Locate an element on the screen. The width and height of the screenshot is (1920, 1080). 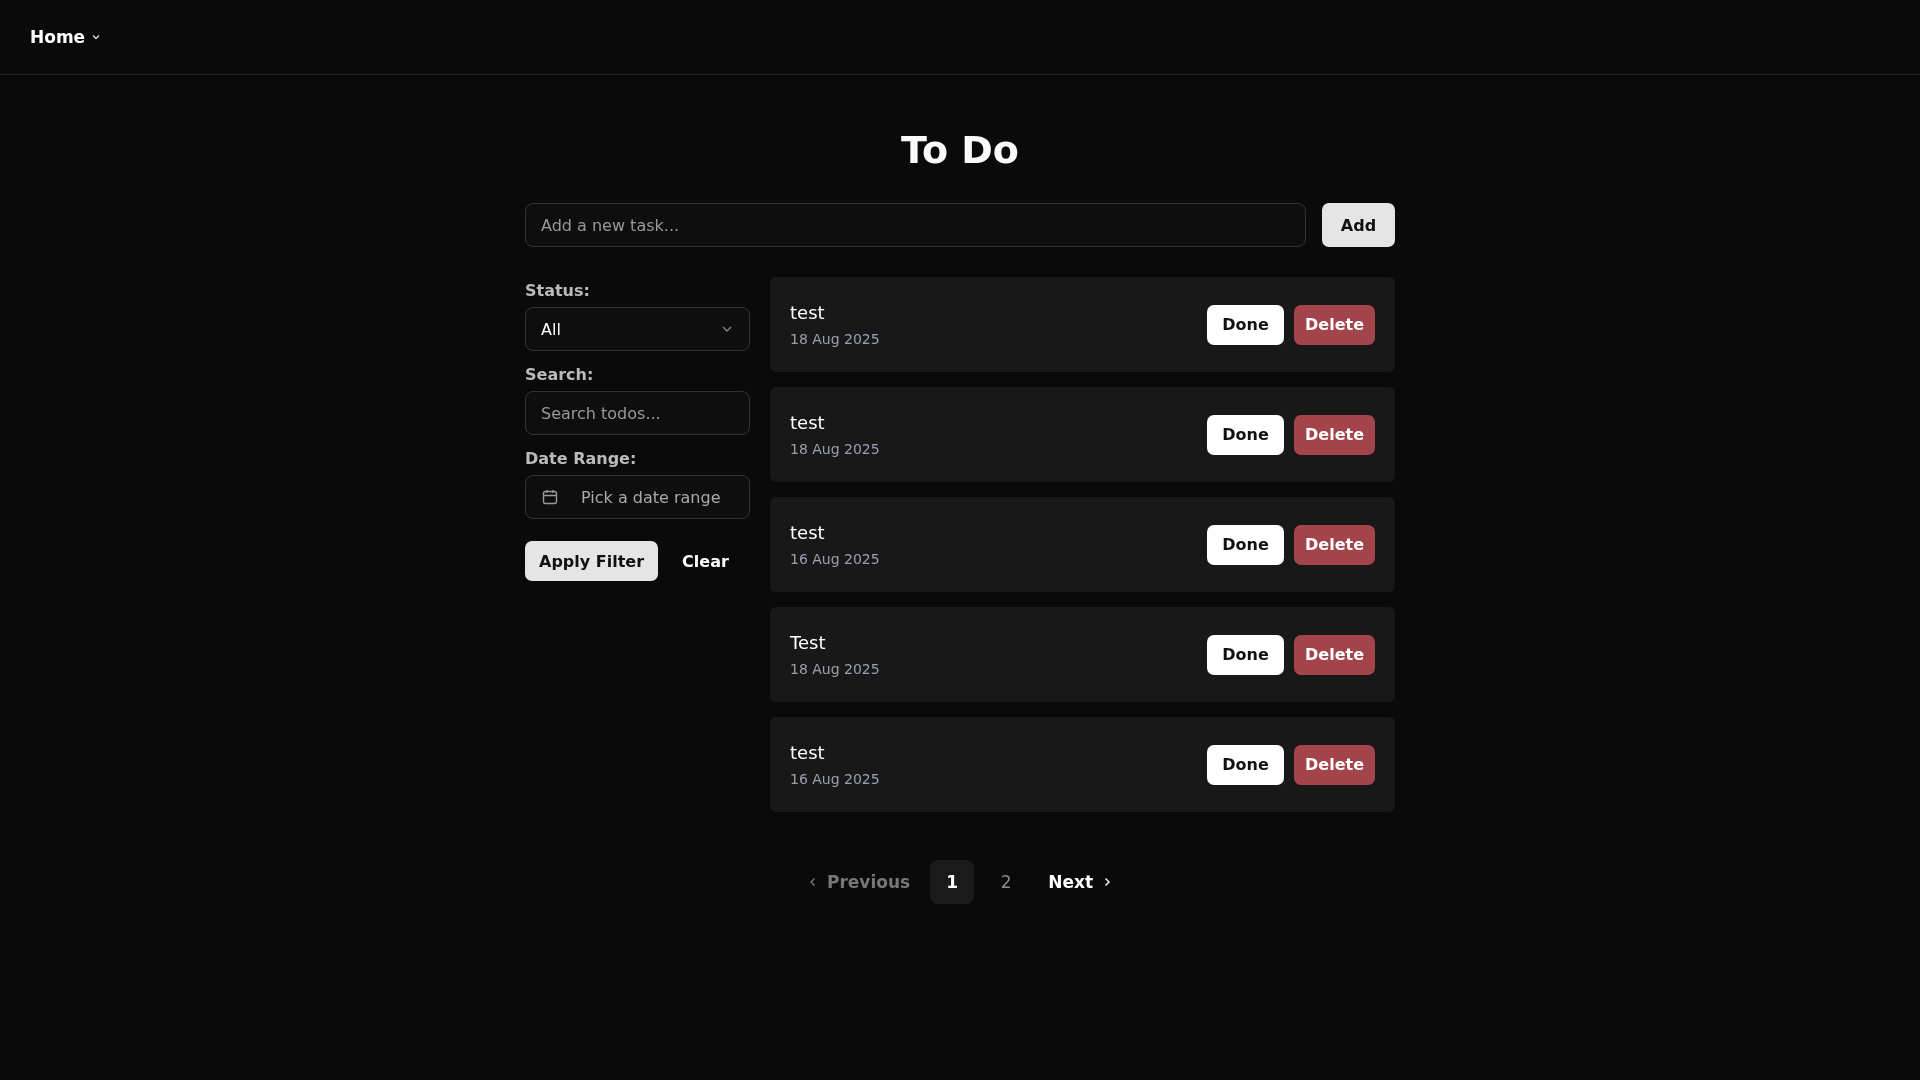
page-button: 2 is located at coordinates (1006, 882).